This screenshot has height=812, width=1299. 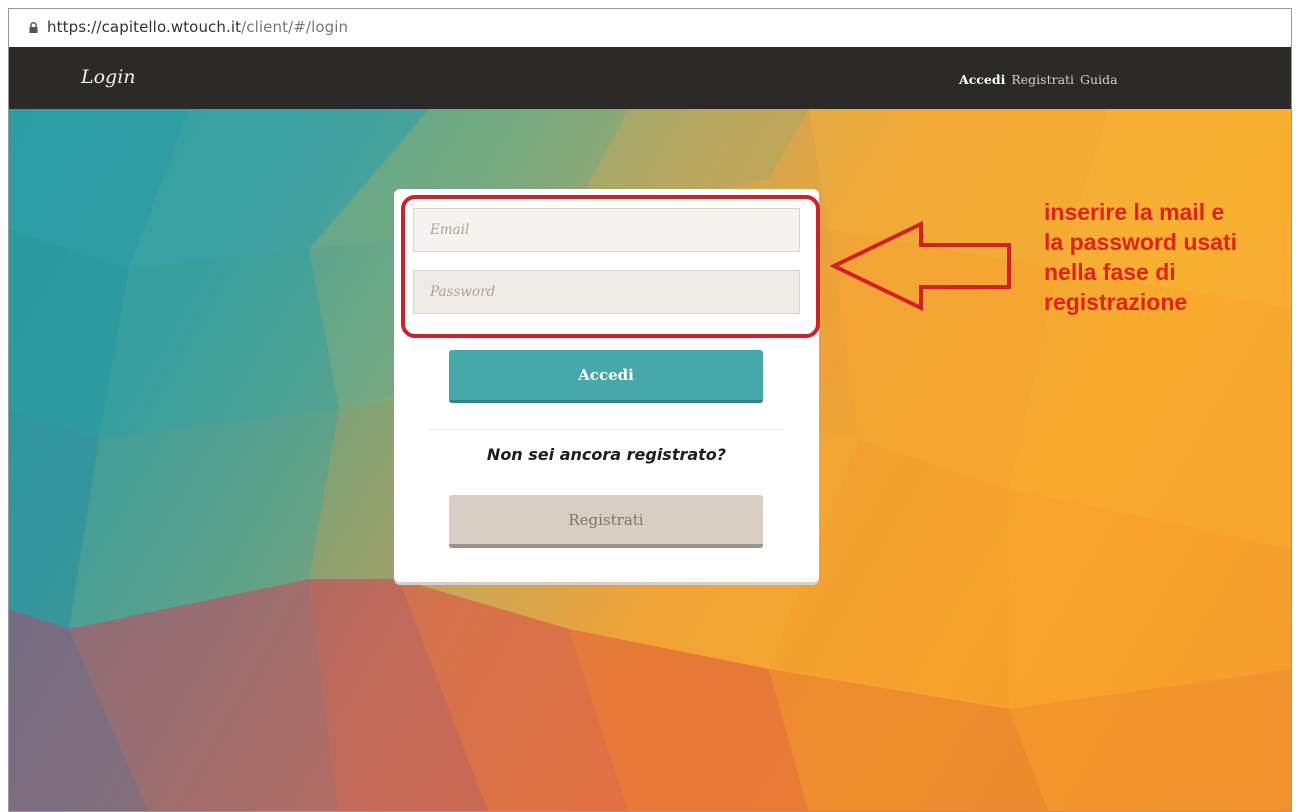 What do you see at coordinates (1134, 212) in the screenshot?
I see `annotation-line: inserire la mail e` at bounding box center [1134, 212].